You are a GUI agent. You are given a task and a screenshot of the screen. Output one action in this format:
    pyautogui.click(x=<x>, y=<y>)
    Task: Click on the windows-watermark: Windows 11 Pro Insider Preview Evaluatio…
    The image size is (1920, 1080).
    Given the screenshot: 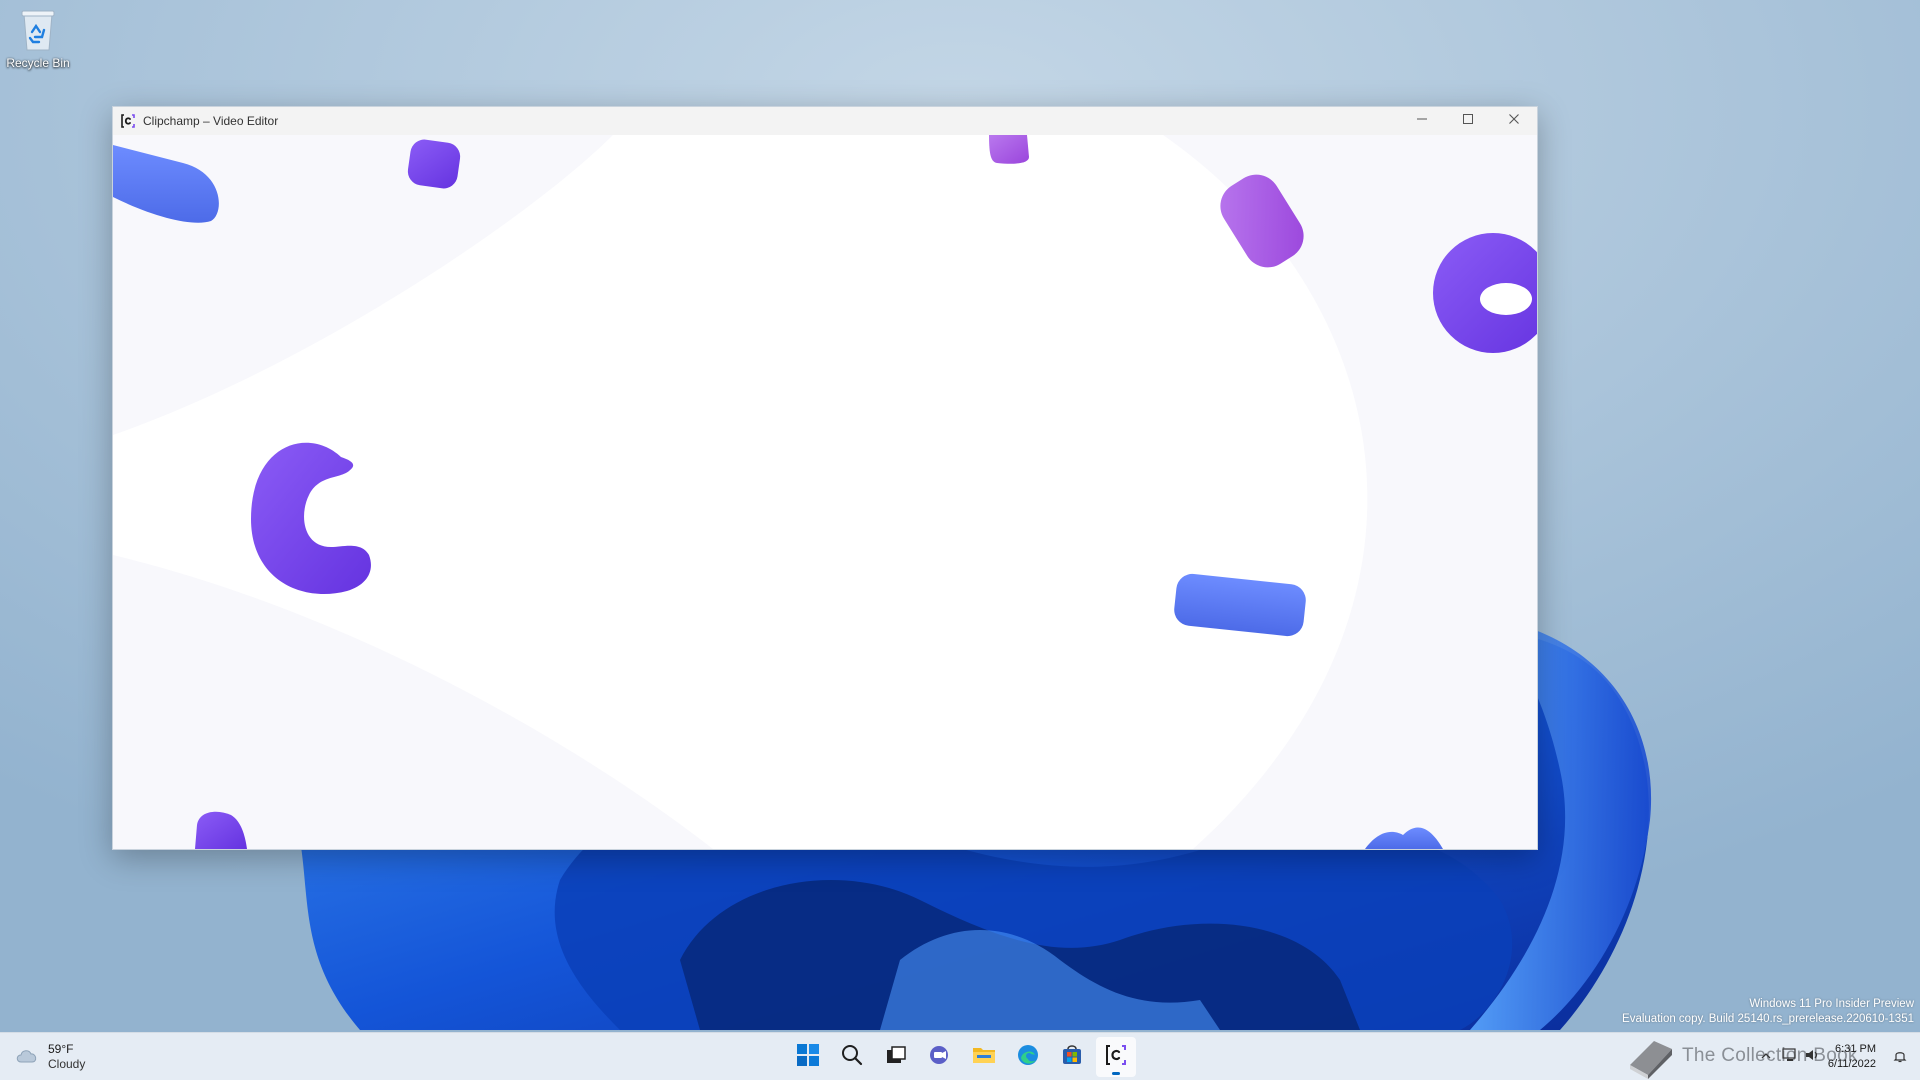 What is the action you would take?
    pyautogui.click(x=1768, y=1012)
    